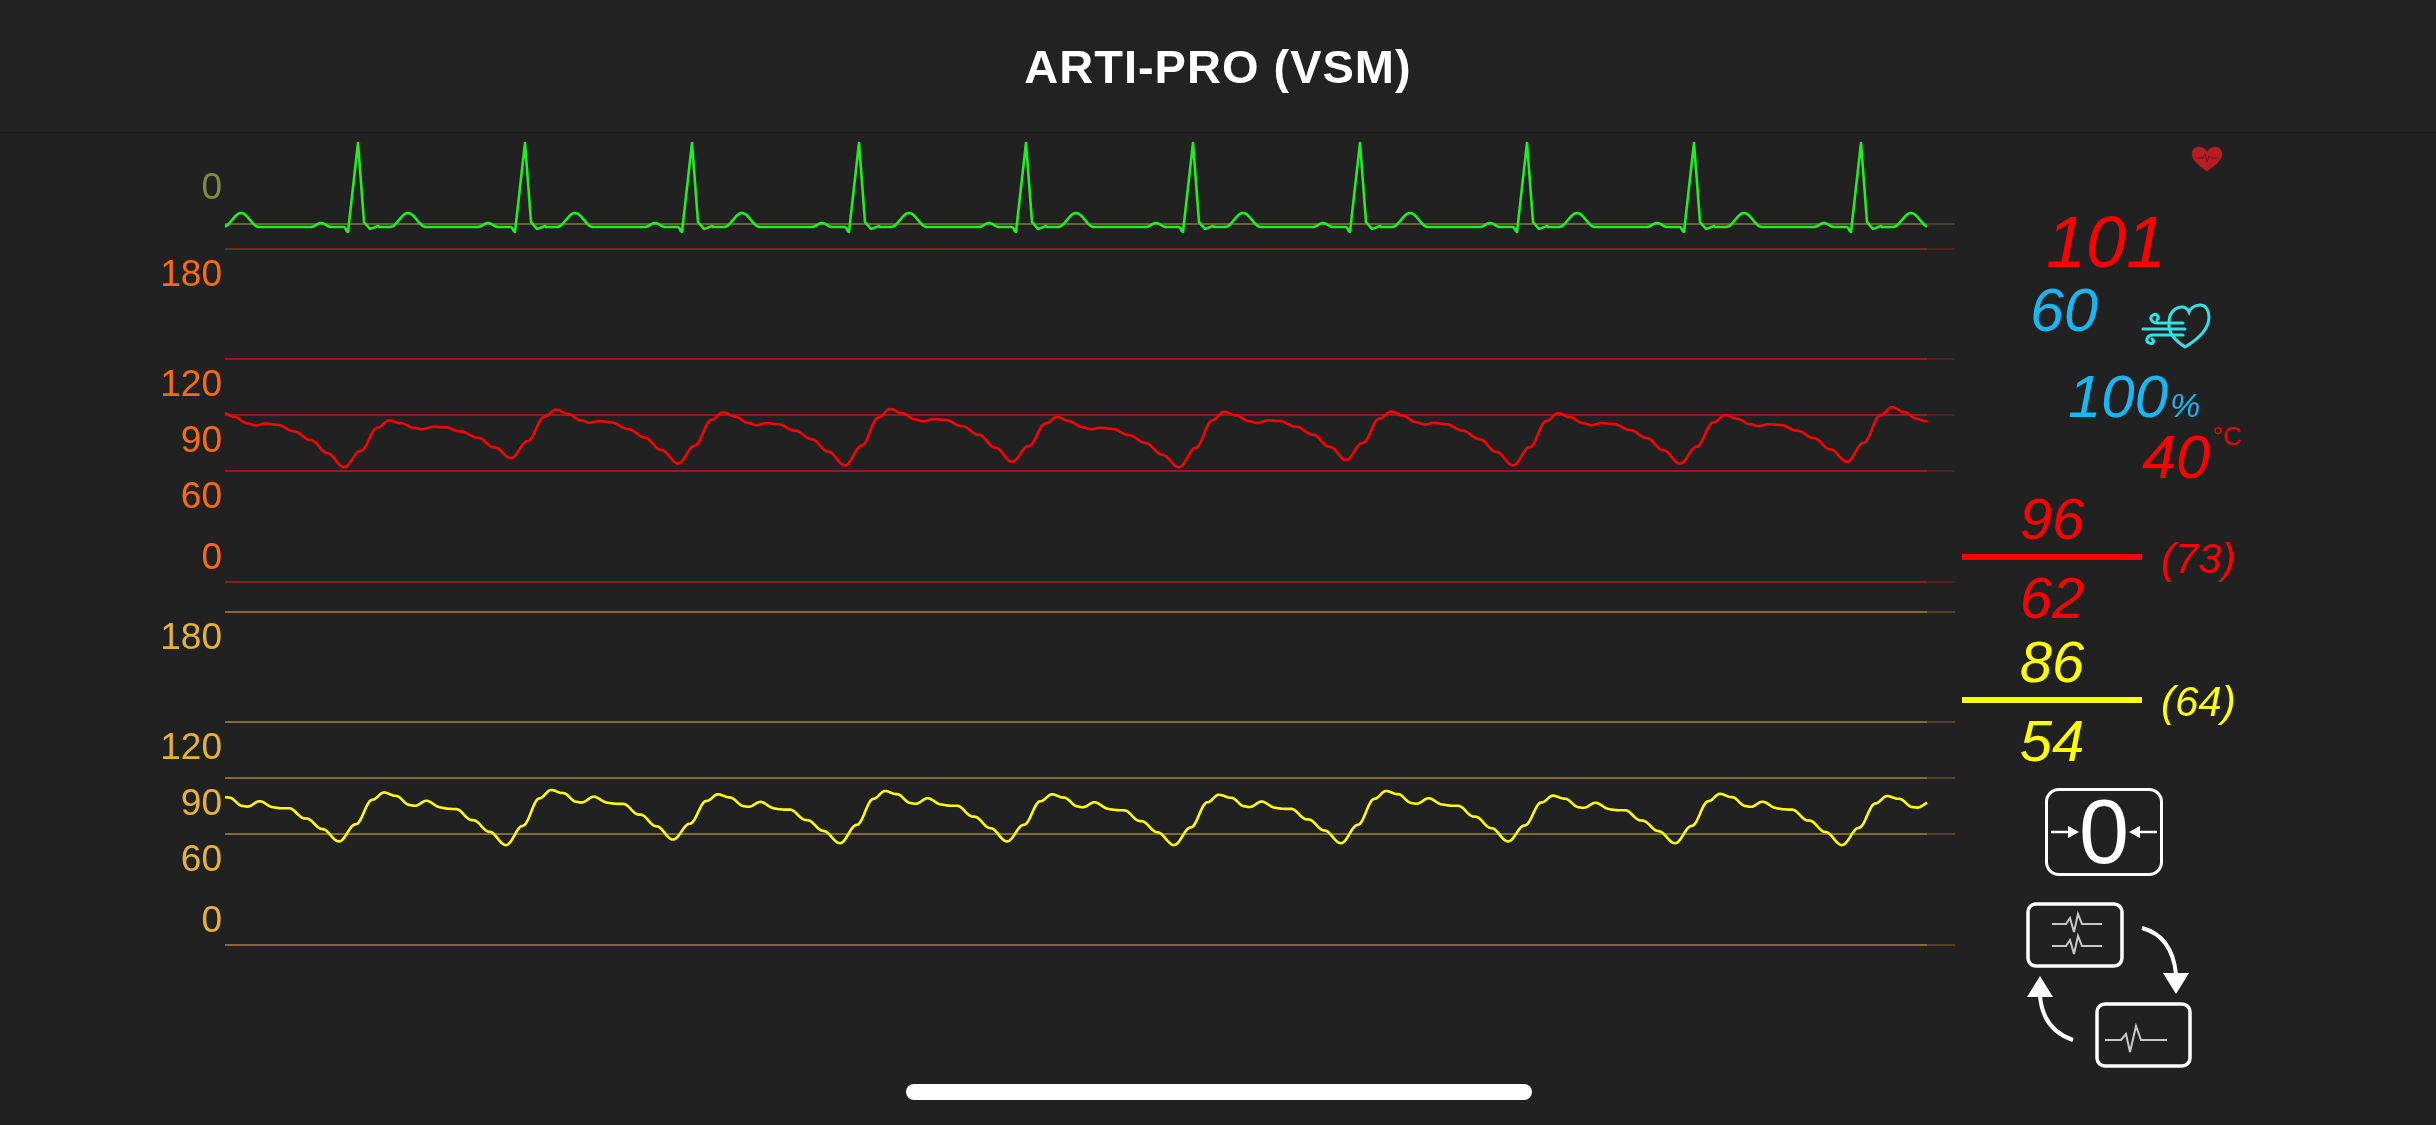 Image resolution: width=2436 pixels, height=1125 pixels. I want to click on layout-switch-button, so click(2109, 985).